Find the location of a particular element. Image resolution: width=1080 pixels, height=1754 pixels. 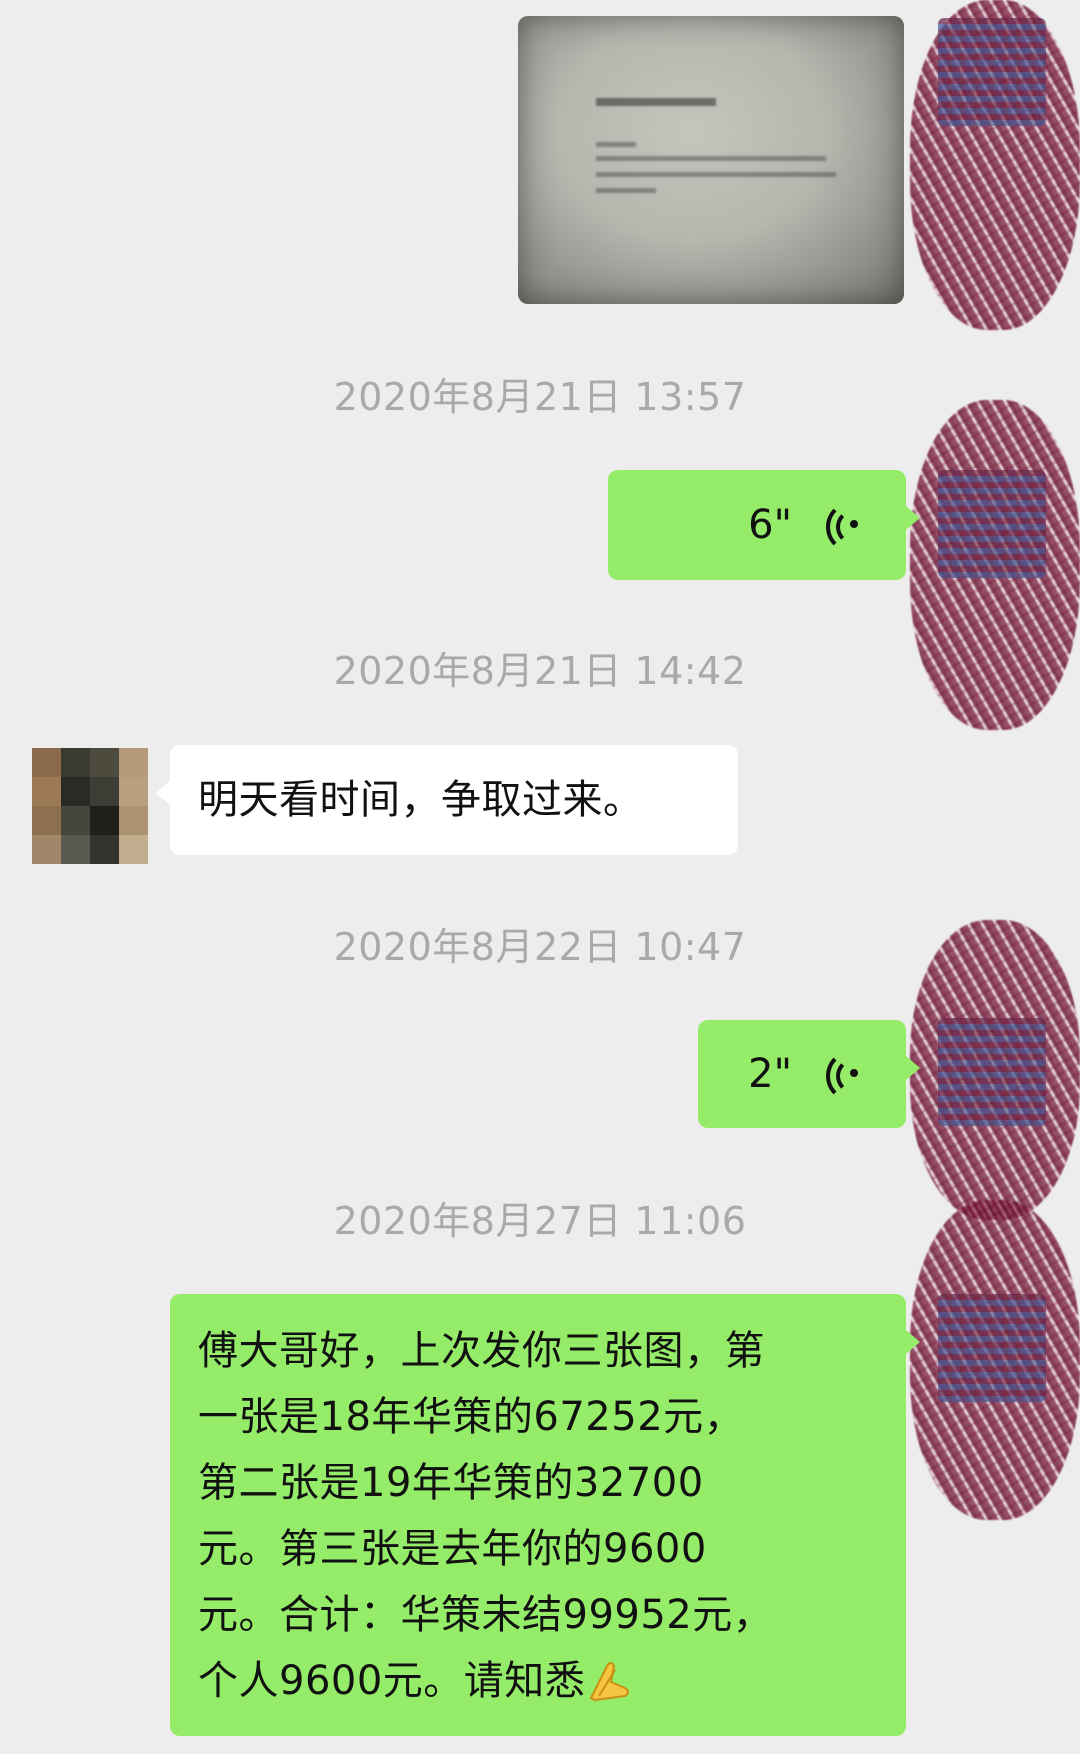

voice-duration: 6" is located at coordinates (770, 525).